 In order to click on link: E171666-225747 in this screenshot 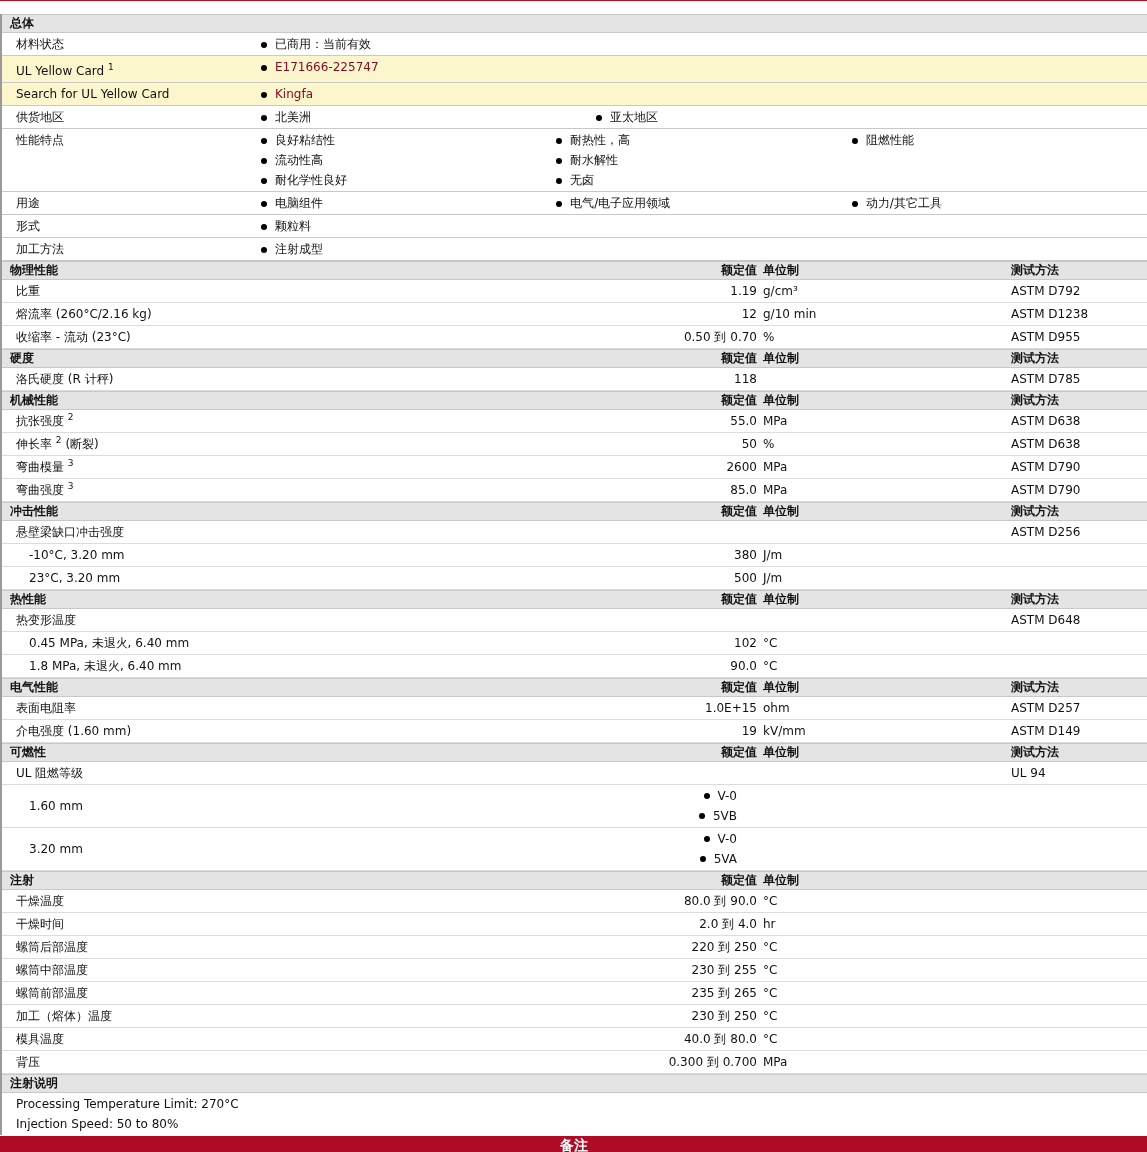, I will do `click(327, 67)`.